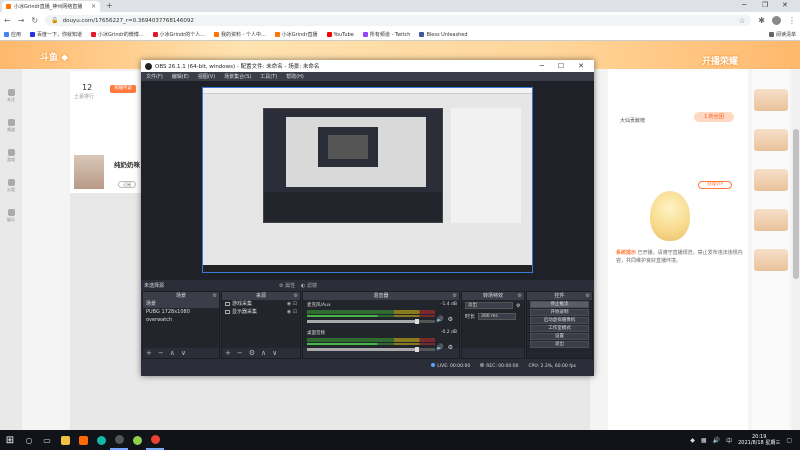 This screenshot has height=450, width=800. What do you see at coordinates (11, 218) in the screenshot?
I see `rail-item: 娱乐` at bounding box center [11, 218].